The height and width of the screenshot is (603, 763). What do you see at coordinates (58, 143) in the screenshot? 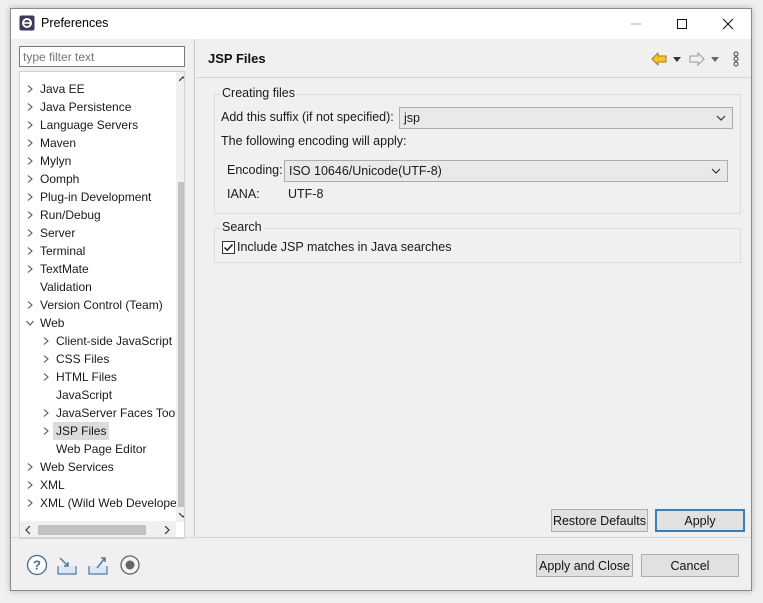
I see `tree-item-label: Maven` at bounding box center [58, 143].